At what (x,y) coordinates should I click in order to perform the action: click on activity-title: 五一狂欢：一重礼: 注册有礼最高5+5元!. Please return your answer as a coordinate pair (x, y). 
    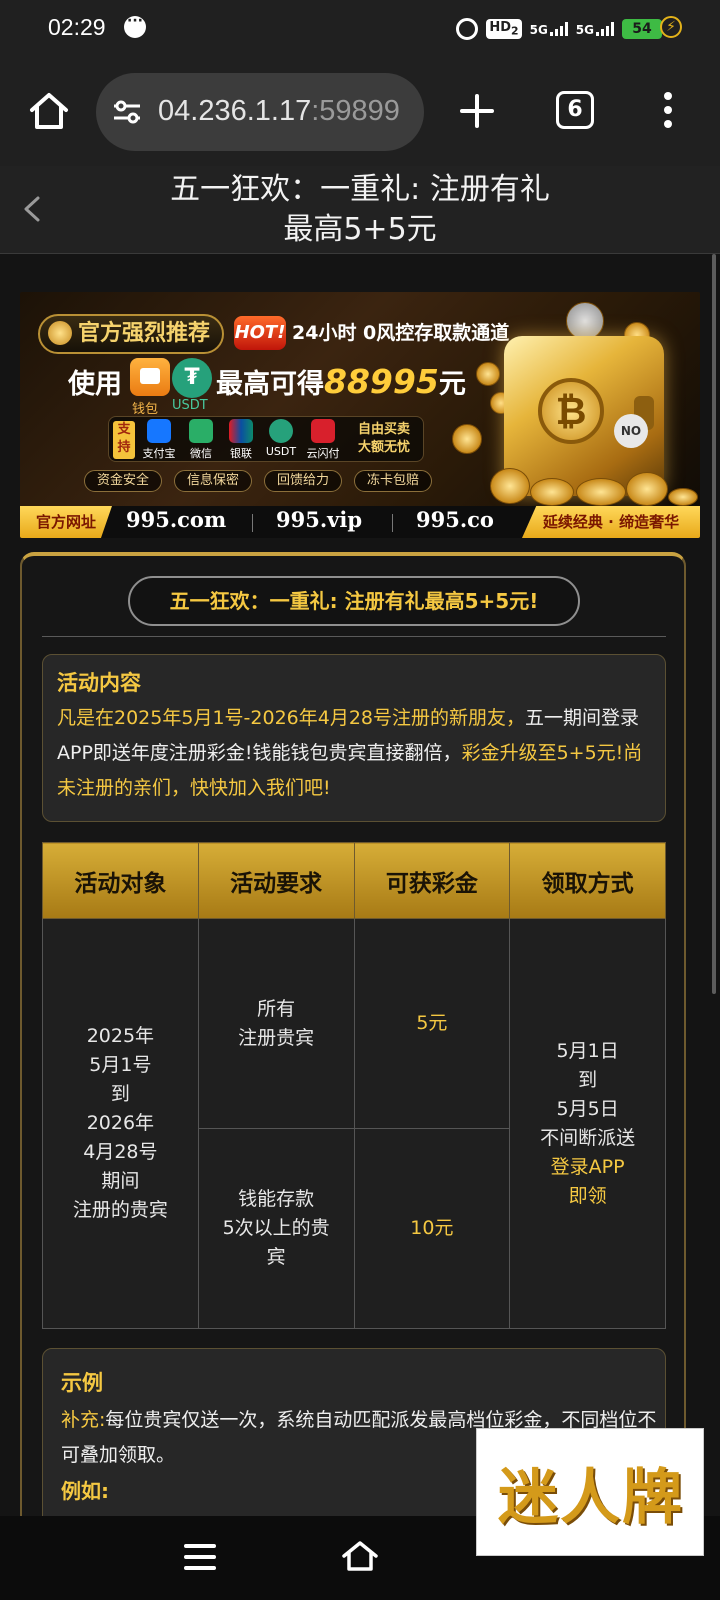
    Looking at the image, I should click on (354, 601).